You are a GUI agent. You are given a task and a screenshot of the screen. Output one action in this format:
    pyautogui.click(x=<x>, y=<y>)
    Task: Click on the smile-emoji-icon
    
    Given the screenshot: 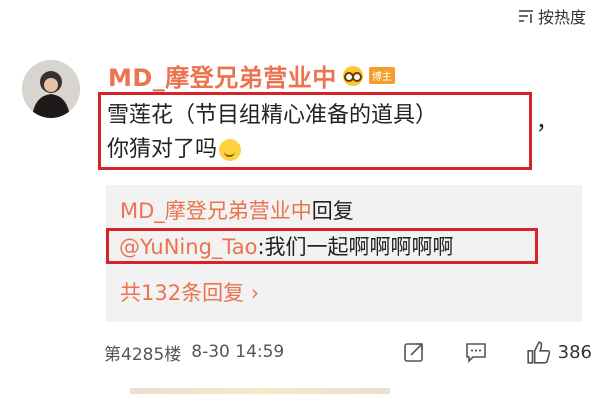 What is the action you would take?
    pyautogui.click(x=230, y=150)
    